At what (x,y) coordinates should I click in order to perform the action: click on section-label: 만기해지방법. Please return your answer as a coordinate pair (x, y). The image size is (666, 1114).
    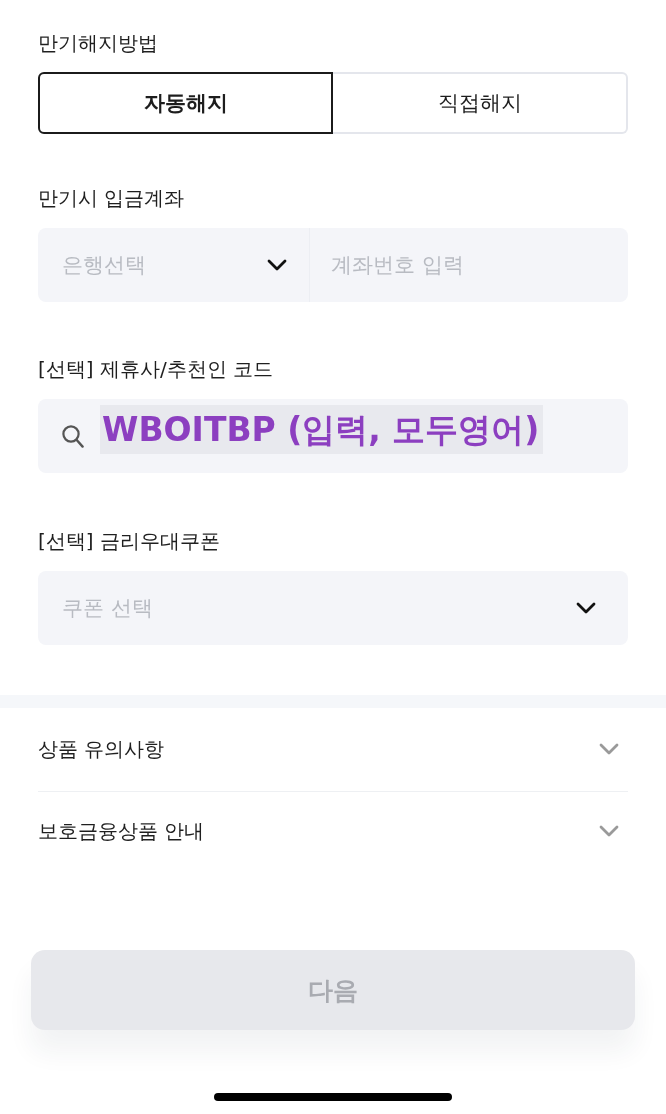
    Looking at the image, I should click on (98, 43).